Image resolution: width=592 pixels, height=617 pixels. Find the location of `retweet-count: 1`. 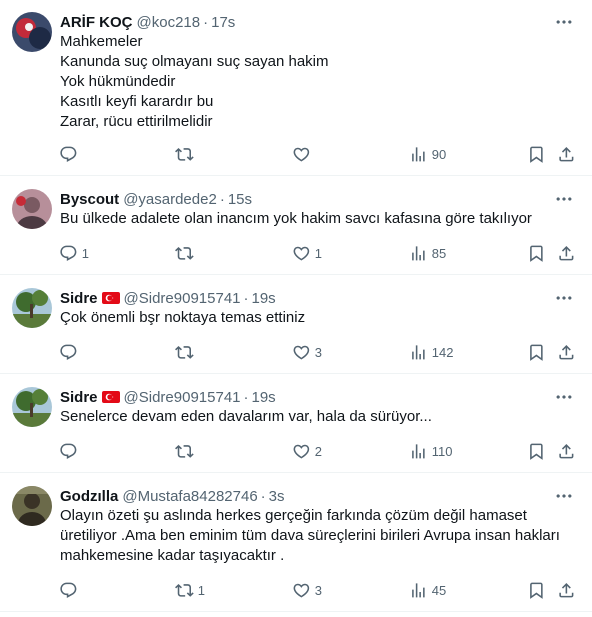

retweet-count: 1 is located at coordinates (201, 590).